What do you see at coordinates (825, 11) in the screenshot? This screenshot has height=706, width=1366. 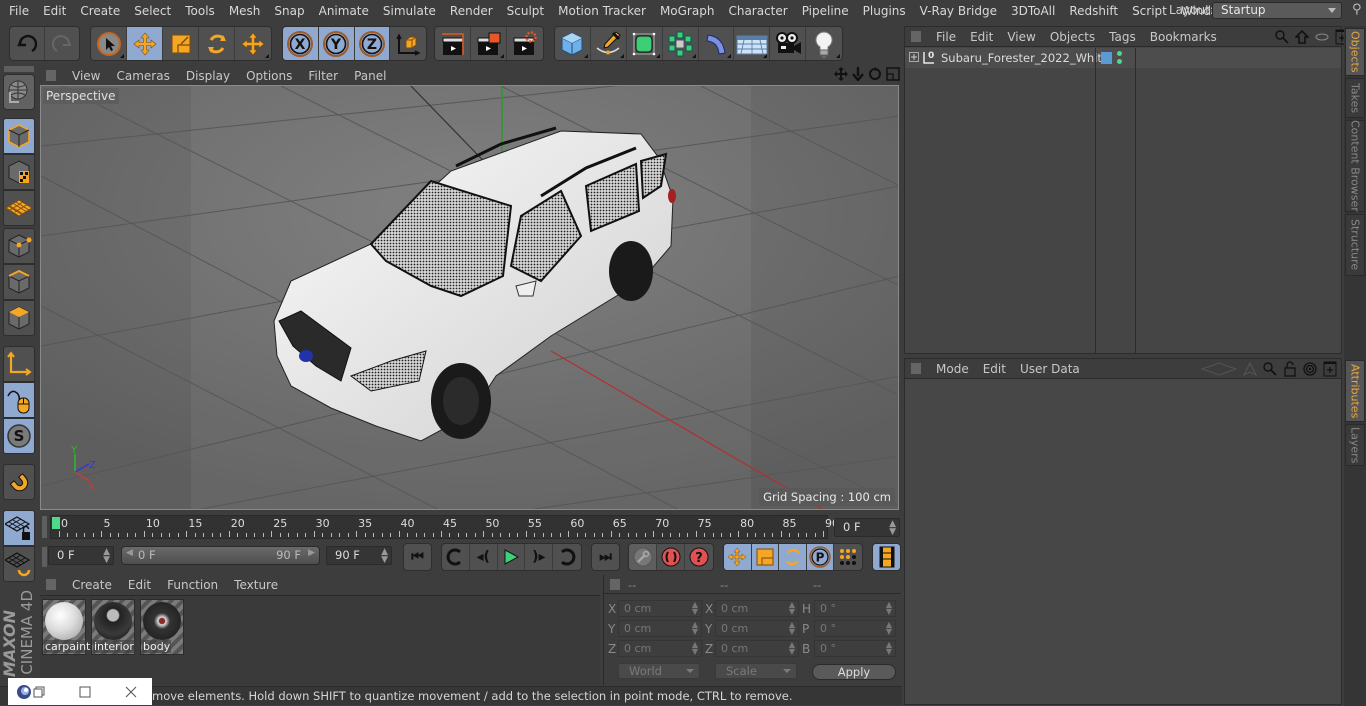 I see `menu-pipeline: Pipeline` at bounding box center [825, 11].